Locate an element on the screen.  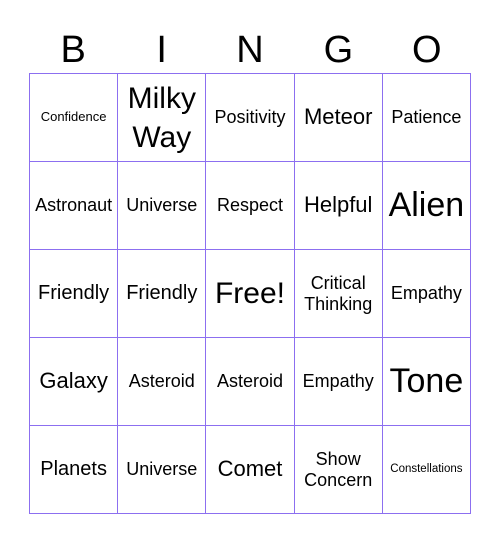
header-letter-g: G is located at coordinates (338, 50).